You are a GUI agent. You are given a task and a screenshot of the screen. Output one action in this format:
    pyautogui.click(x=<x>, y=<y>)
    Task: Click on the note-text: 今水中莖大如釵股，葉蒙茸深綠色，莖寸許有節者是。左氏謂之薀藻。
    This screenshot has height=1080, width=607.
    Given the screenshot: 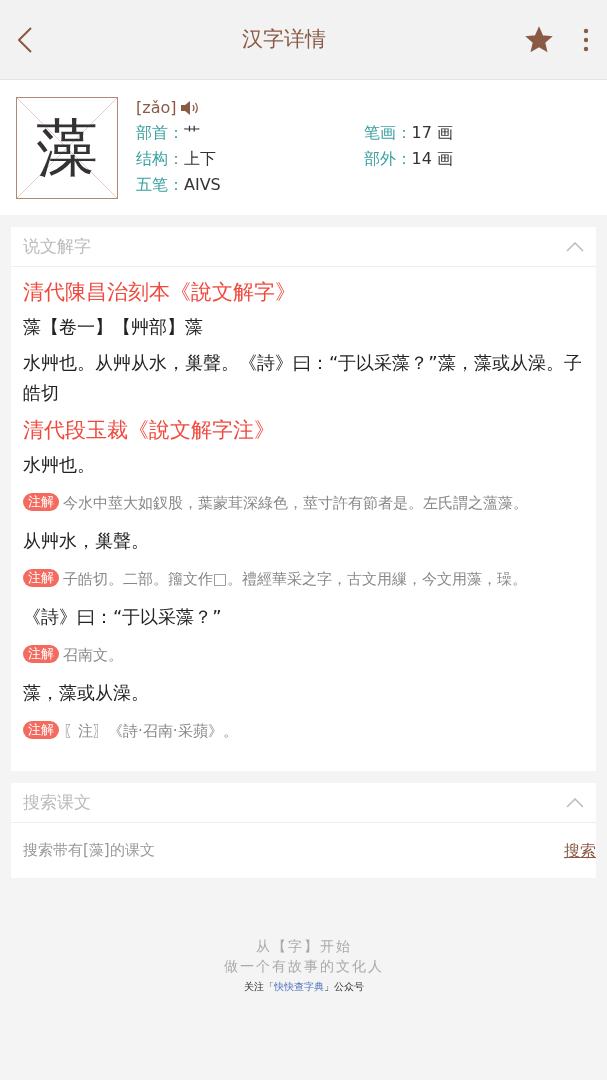 What is the action you would take?
    pyautogui.click(x=295, y=503)
    